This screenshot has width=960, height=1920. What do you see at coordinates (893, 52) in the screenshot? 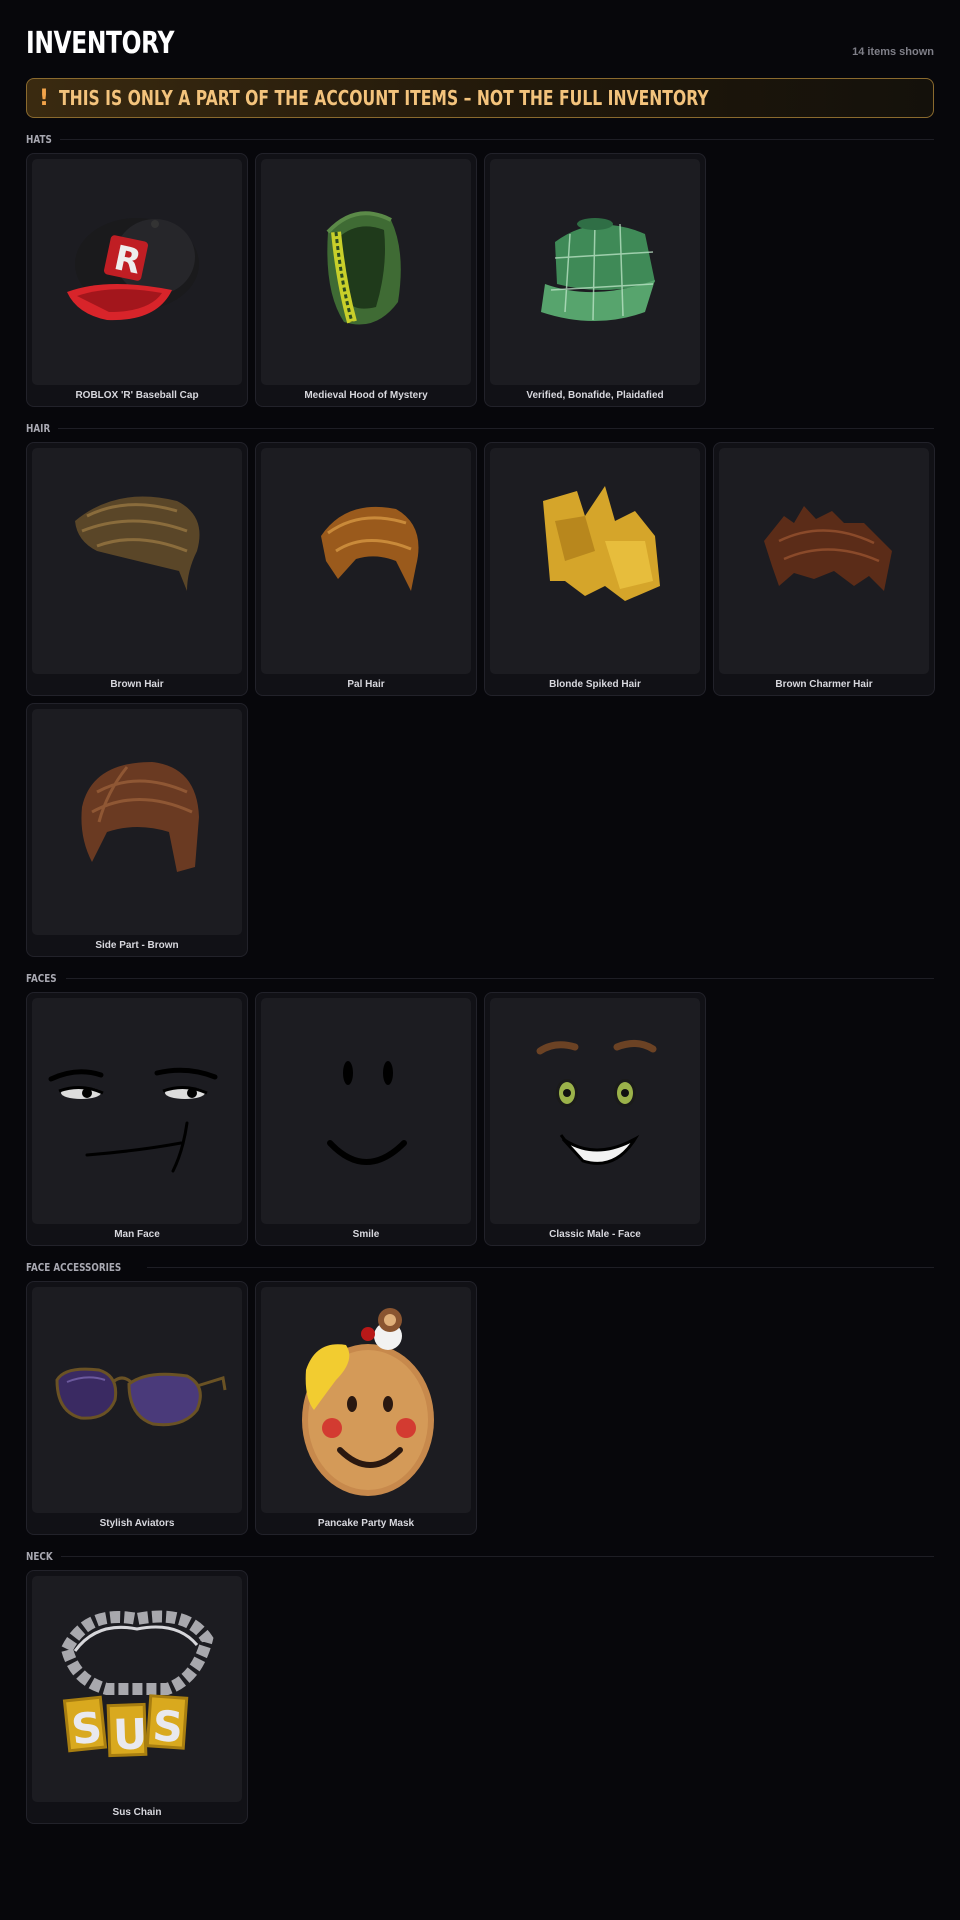
I see `item-count: 14 items shown` at bounding box center [893, 52].